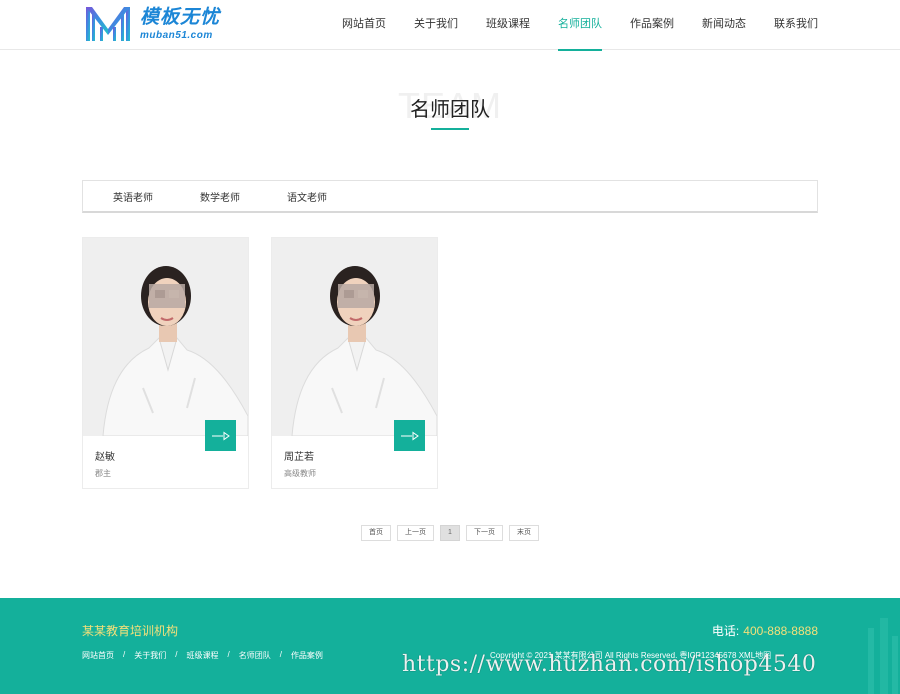 This screenshot has width=900, height=694. I want to click on teacher-role: 郡主, so click(103, 473).